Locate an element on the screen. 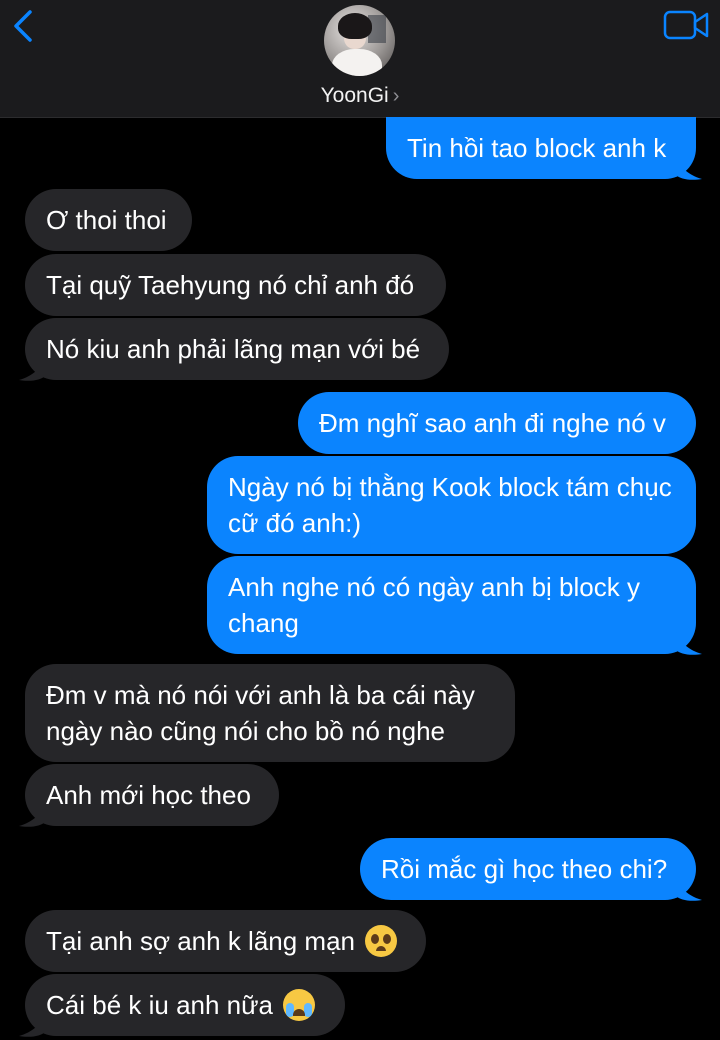  message-bubble-incoming: Cái bé k iu anh nữa is located at coordinates (185, 1005).